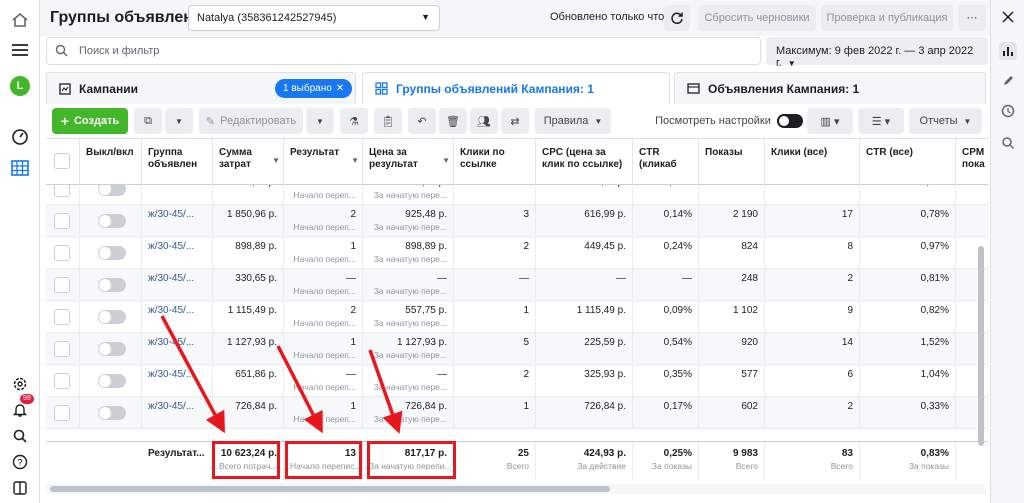  What do you see at coordinates (908, 162) in the screenshot?
I see `header-ctr-all: CTR (все)` at bounding box center [908, 162].